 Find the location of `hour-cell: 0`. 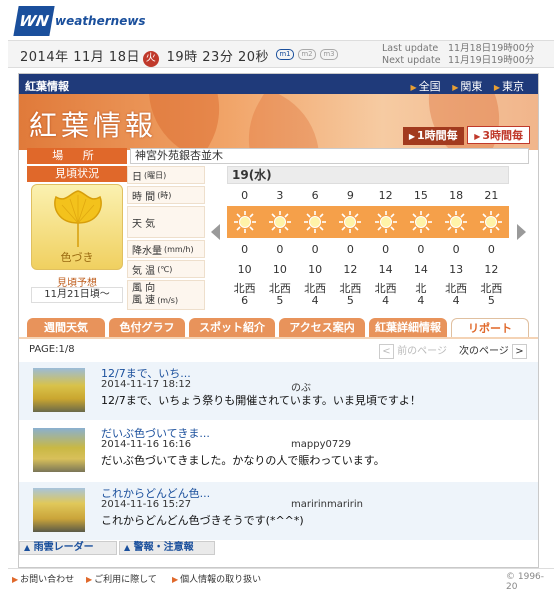

hour-cell: 0 is located at coordinates (245, 195).